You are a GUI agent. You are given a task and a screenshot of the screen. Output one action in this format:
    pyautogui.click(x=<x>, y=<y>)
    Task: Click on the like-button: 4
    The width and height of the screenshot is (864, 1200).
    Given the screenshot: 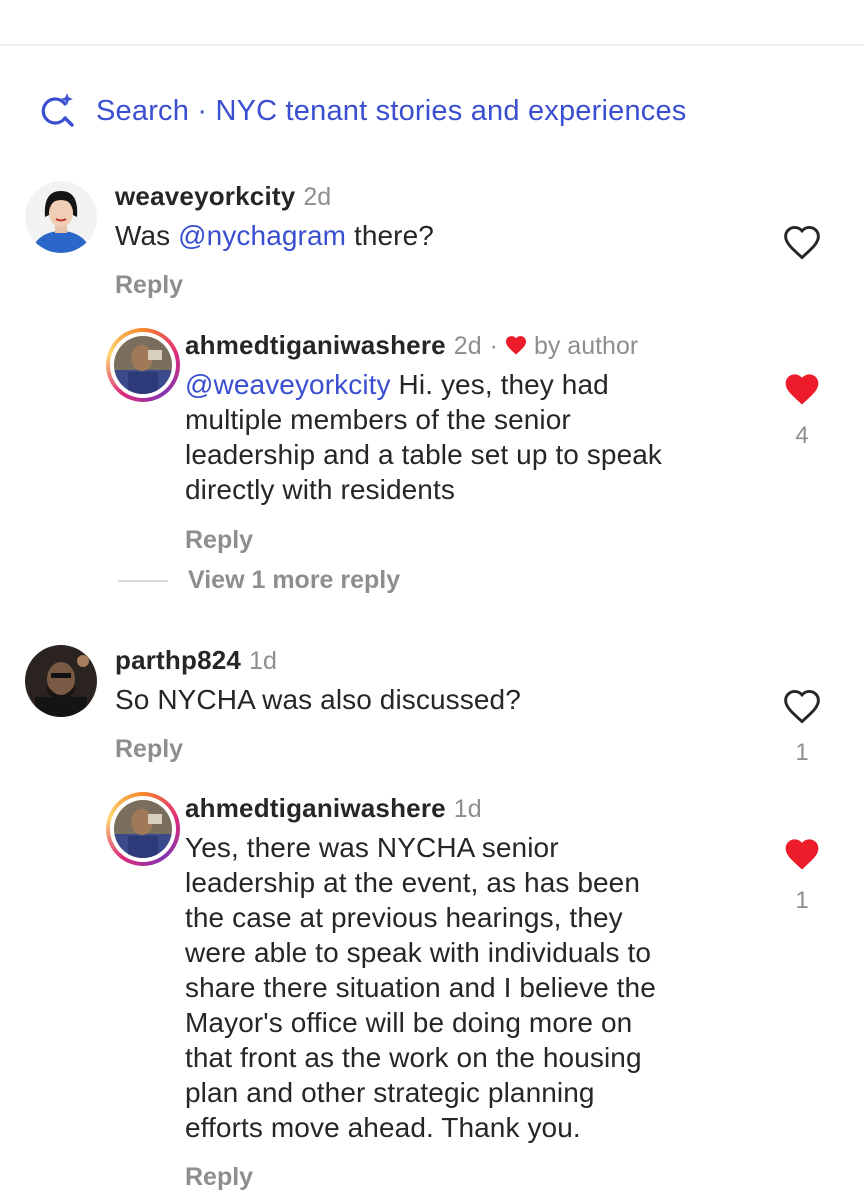 What is the action you would take?
    pyautogui.click(x=802, y=410)
    